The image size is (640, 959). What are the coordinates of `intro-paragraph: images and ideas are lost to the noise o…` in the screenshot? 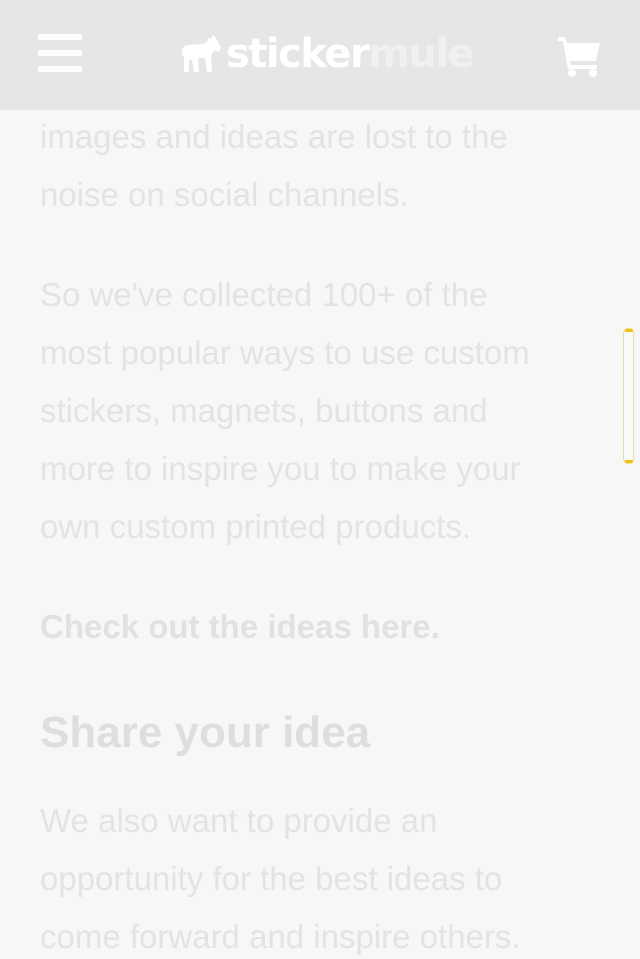 It's located at (320, 166).